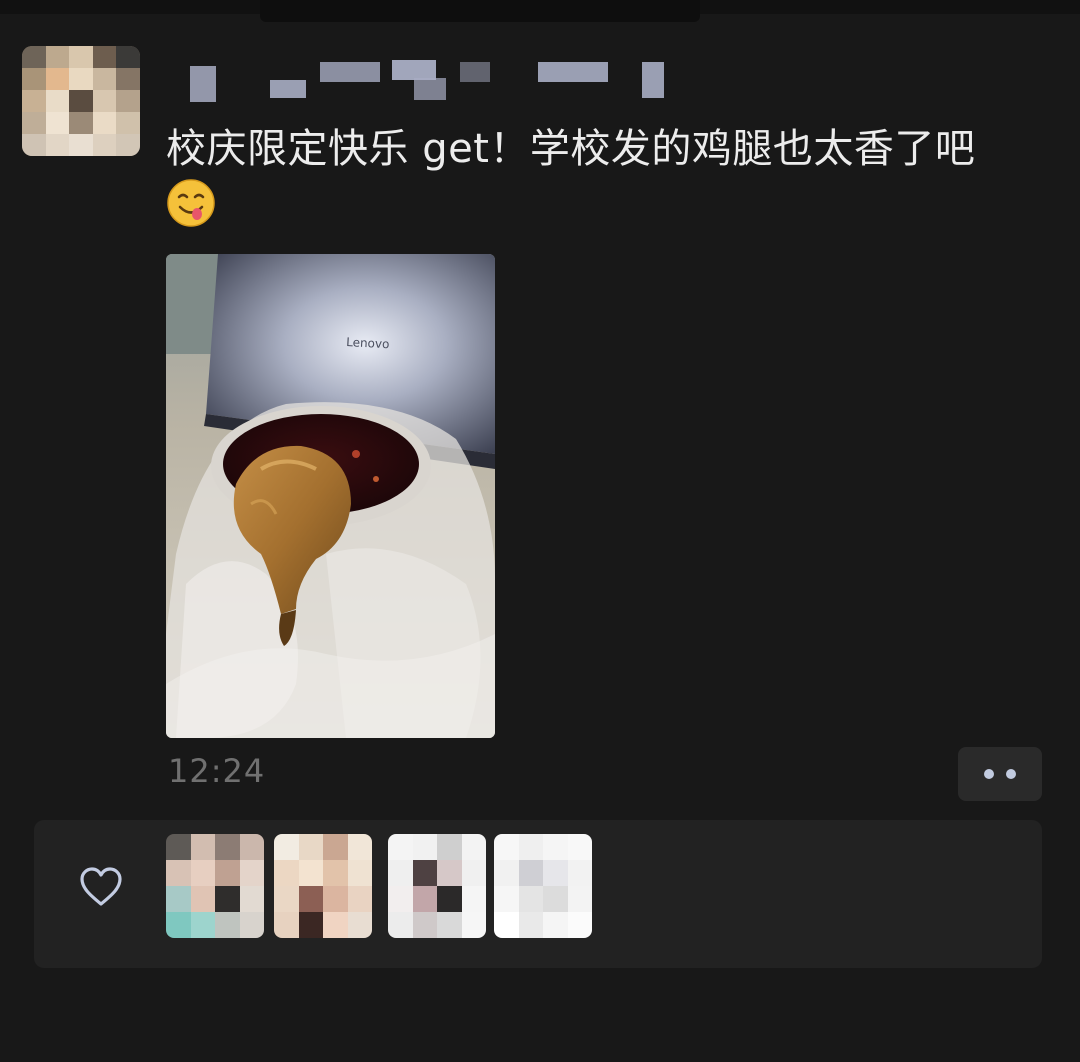  I want to click on chicken-leg-photo: Lenovo, so click(330, 496).